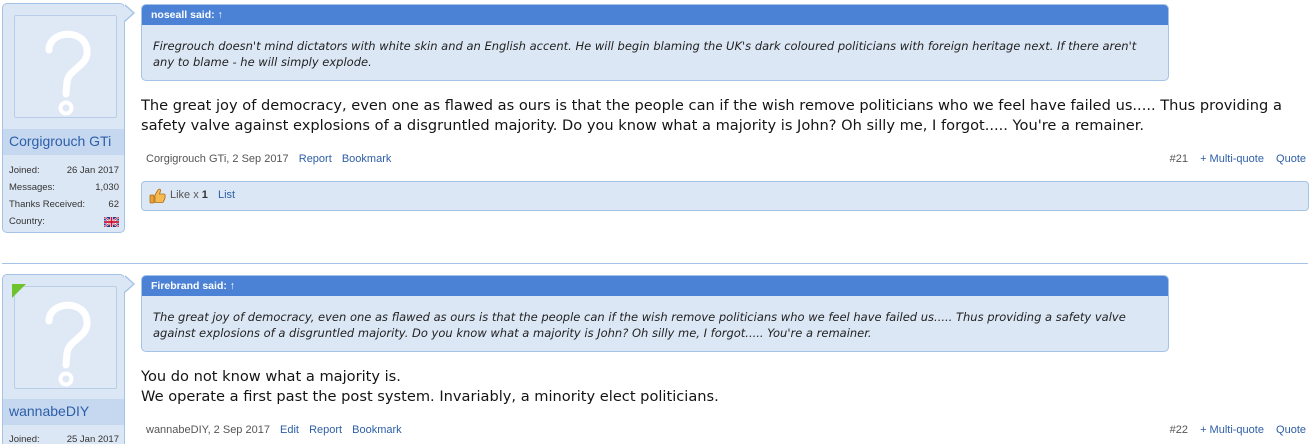 The width and height of the screenshot is (1316, 444). What do you see at coordinates (725, 196) in the screenshot?
I see `likes-summary: Like x 1 List` at bounding box center [725, 196].